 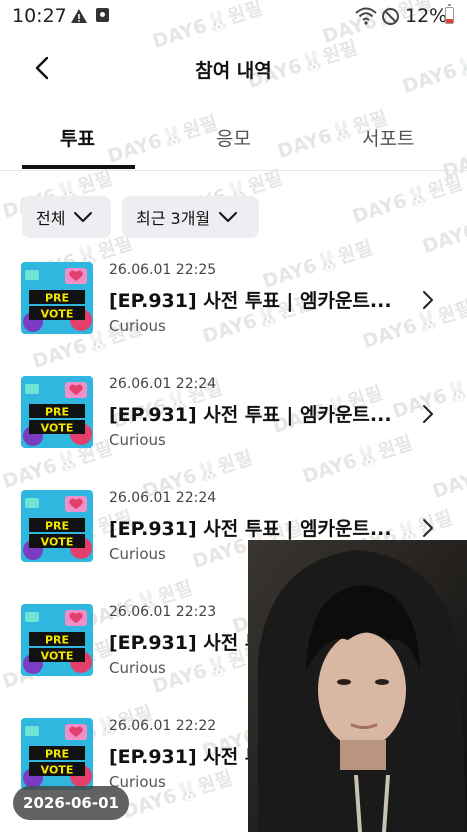 I want to click on app-header: 참여 내역, so click(x=233, y=68).